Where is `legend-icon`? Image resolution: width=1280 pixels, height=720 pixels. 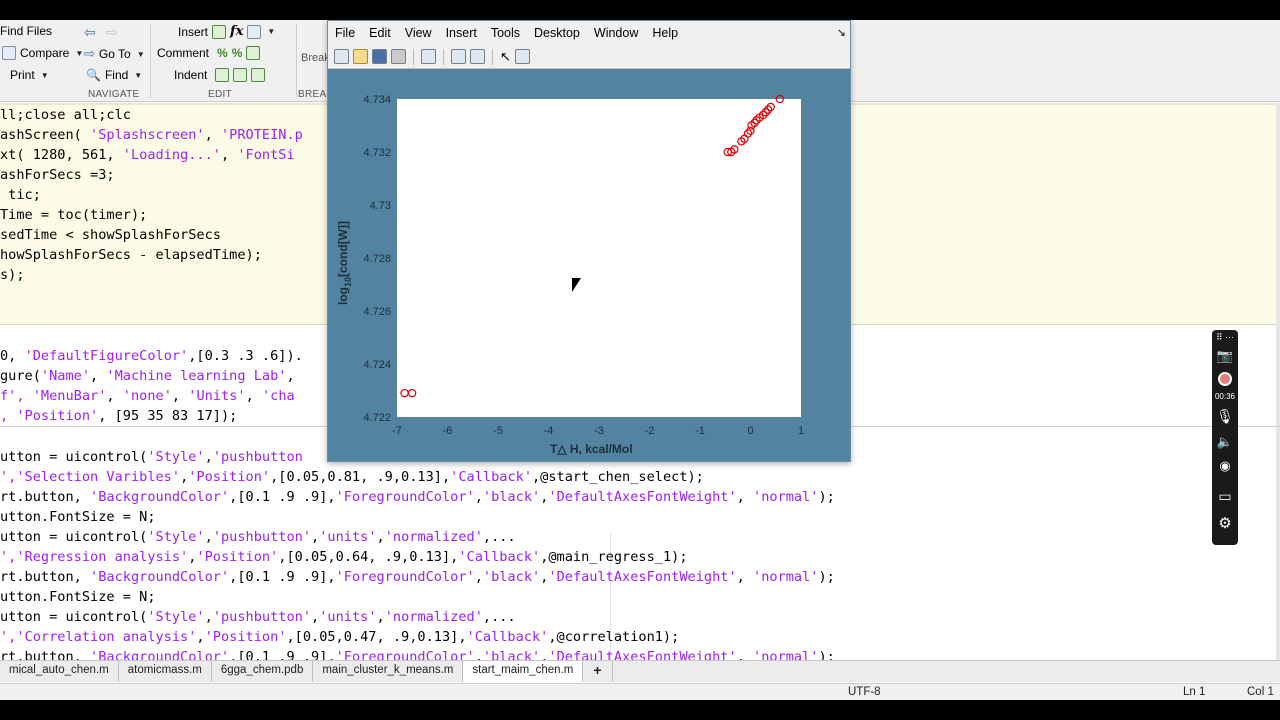
legend-icon is located at coordinates (477, 56).